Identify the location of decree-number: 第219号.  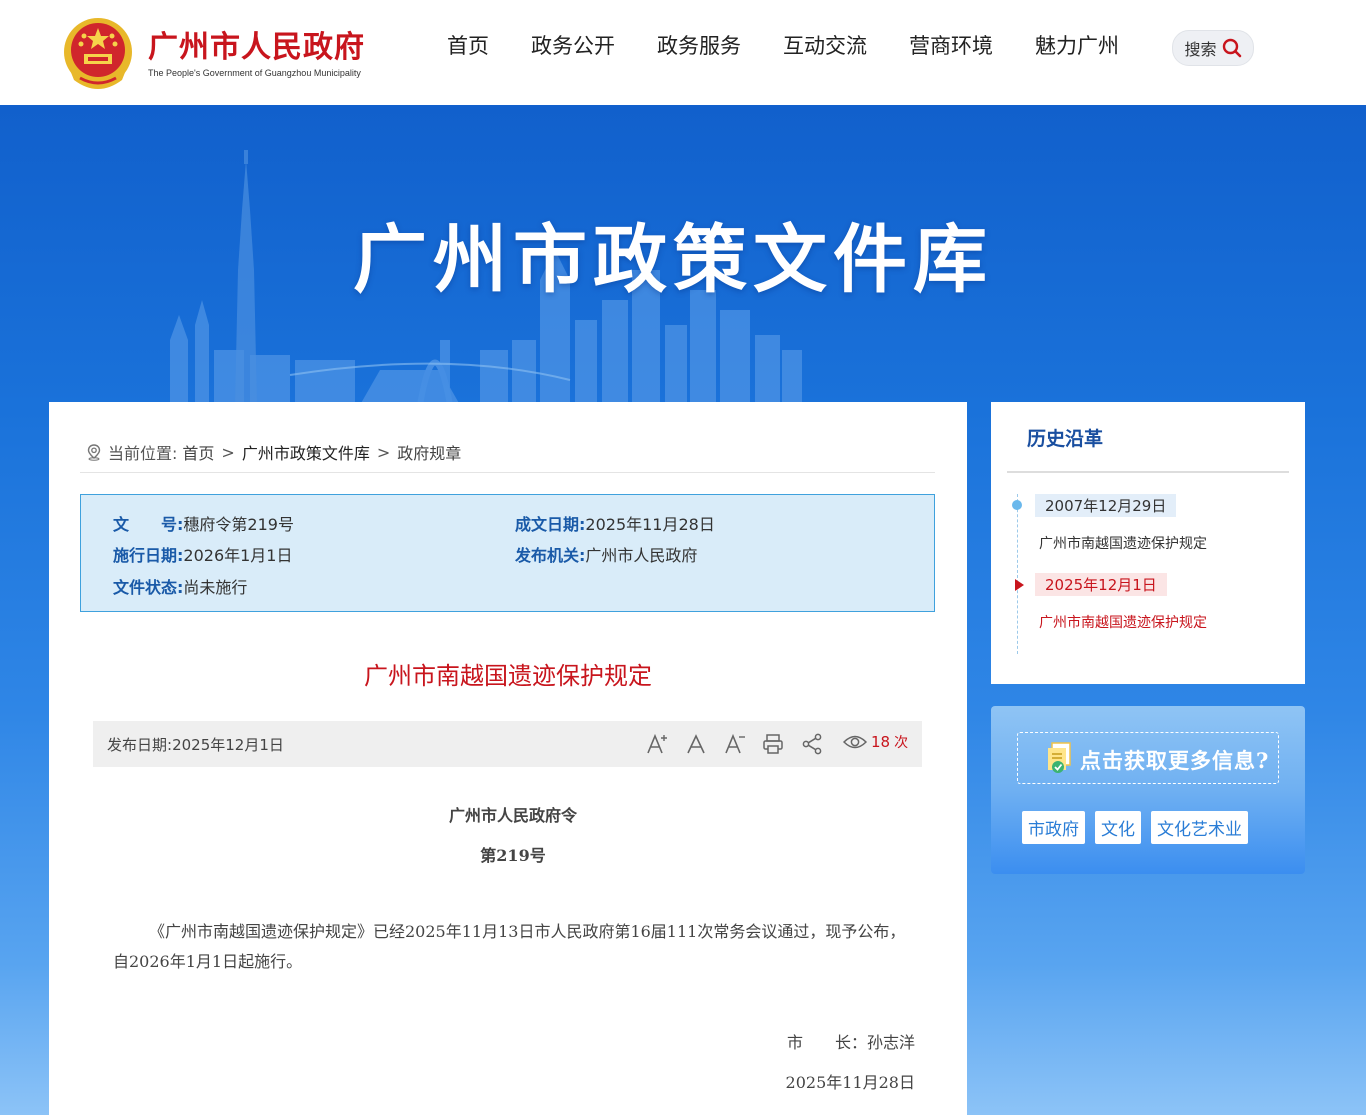
(513, 855).